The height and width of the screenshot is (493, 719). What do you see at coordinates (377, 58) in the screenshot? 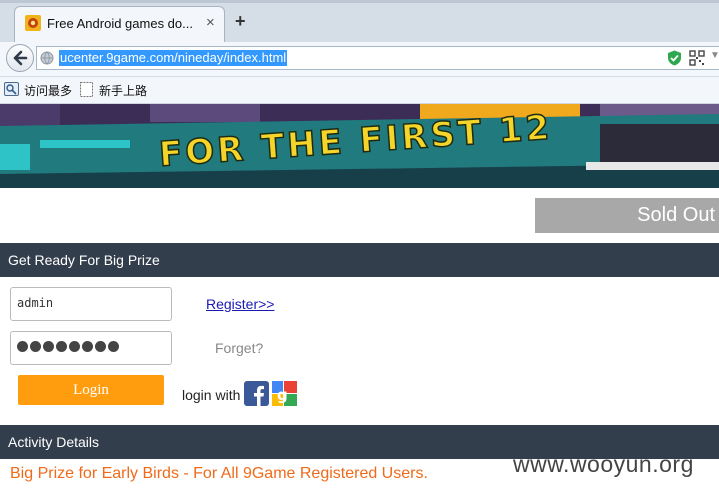
I see `address-bar: ucenter.9game.com/nineday/index.html ▼` at bounding box center [377, 58].